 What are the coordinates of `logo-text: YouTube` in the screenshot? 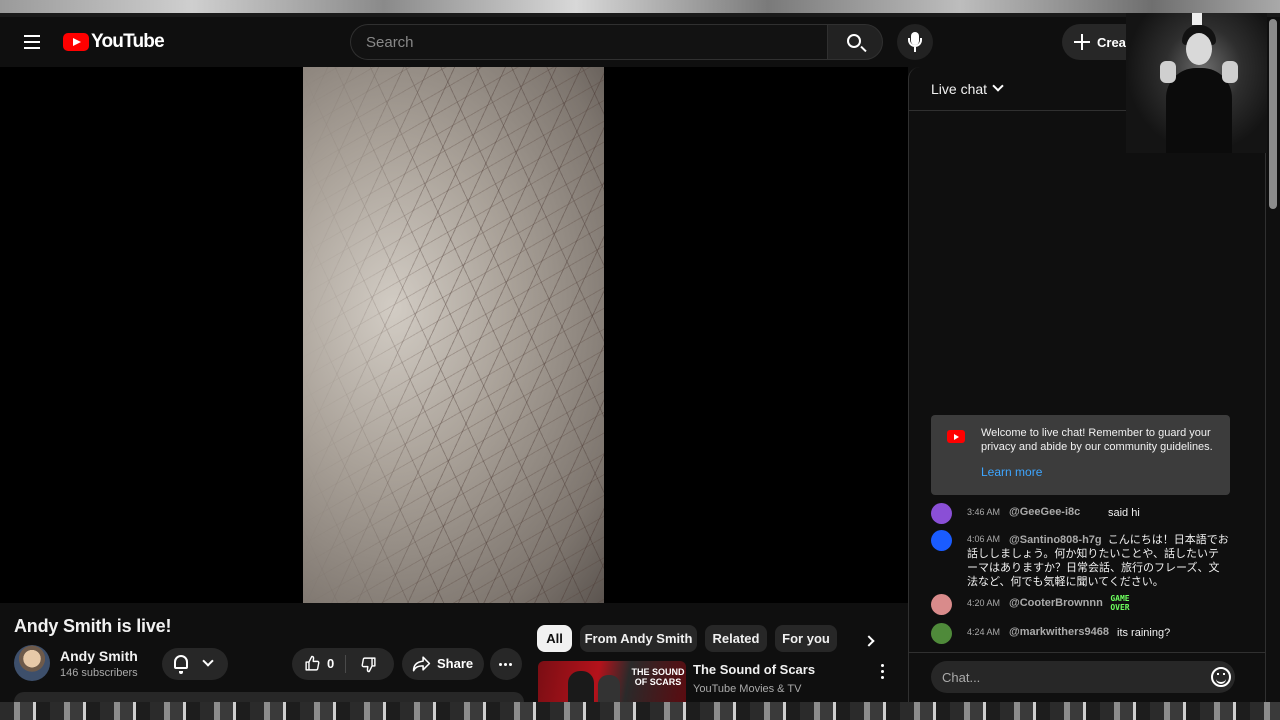 It's located at (128, 41).